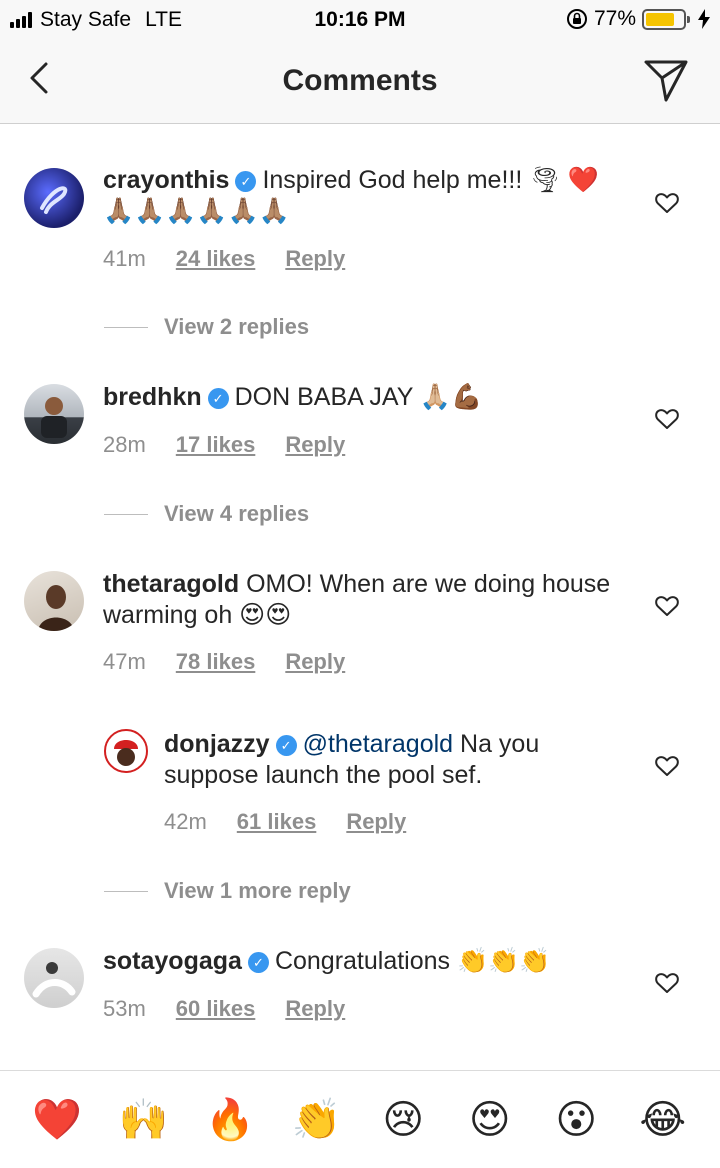  I want to click on likes-link: 17 likes, so click(216, 445).